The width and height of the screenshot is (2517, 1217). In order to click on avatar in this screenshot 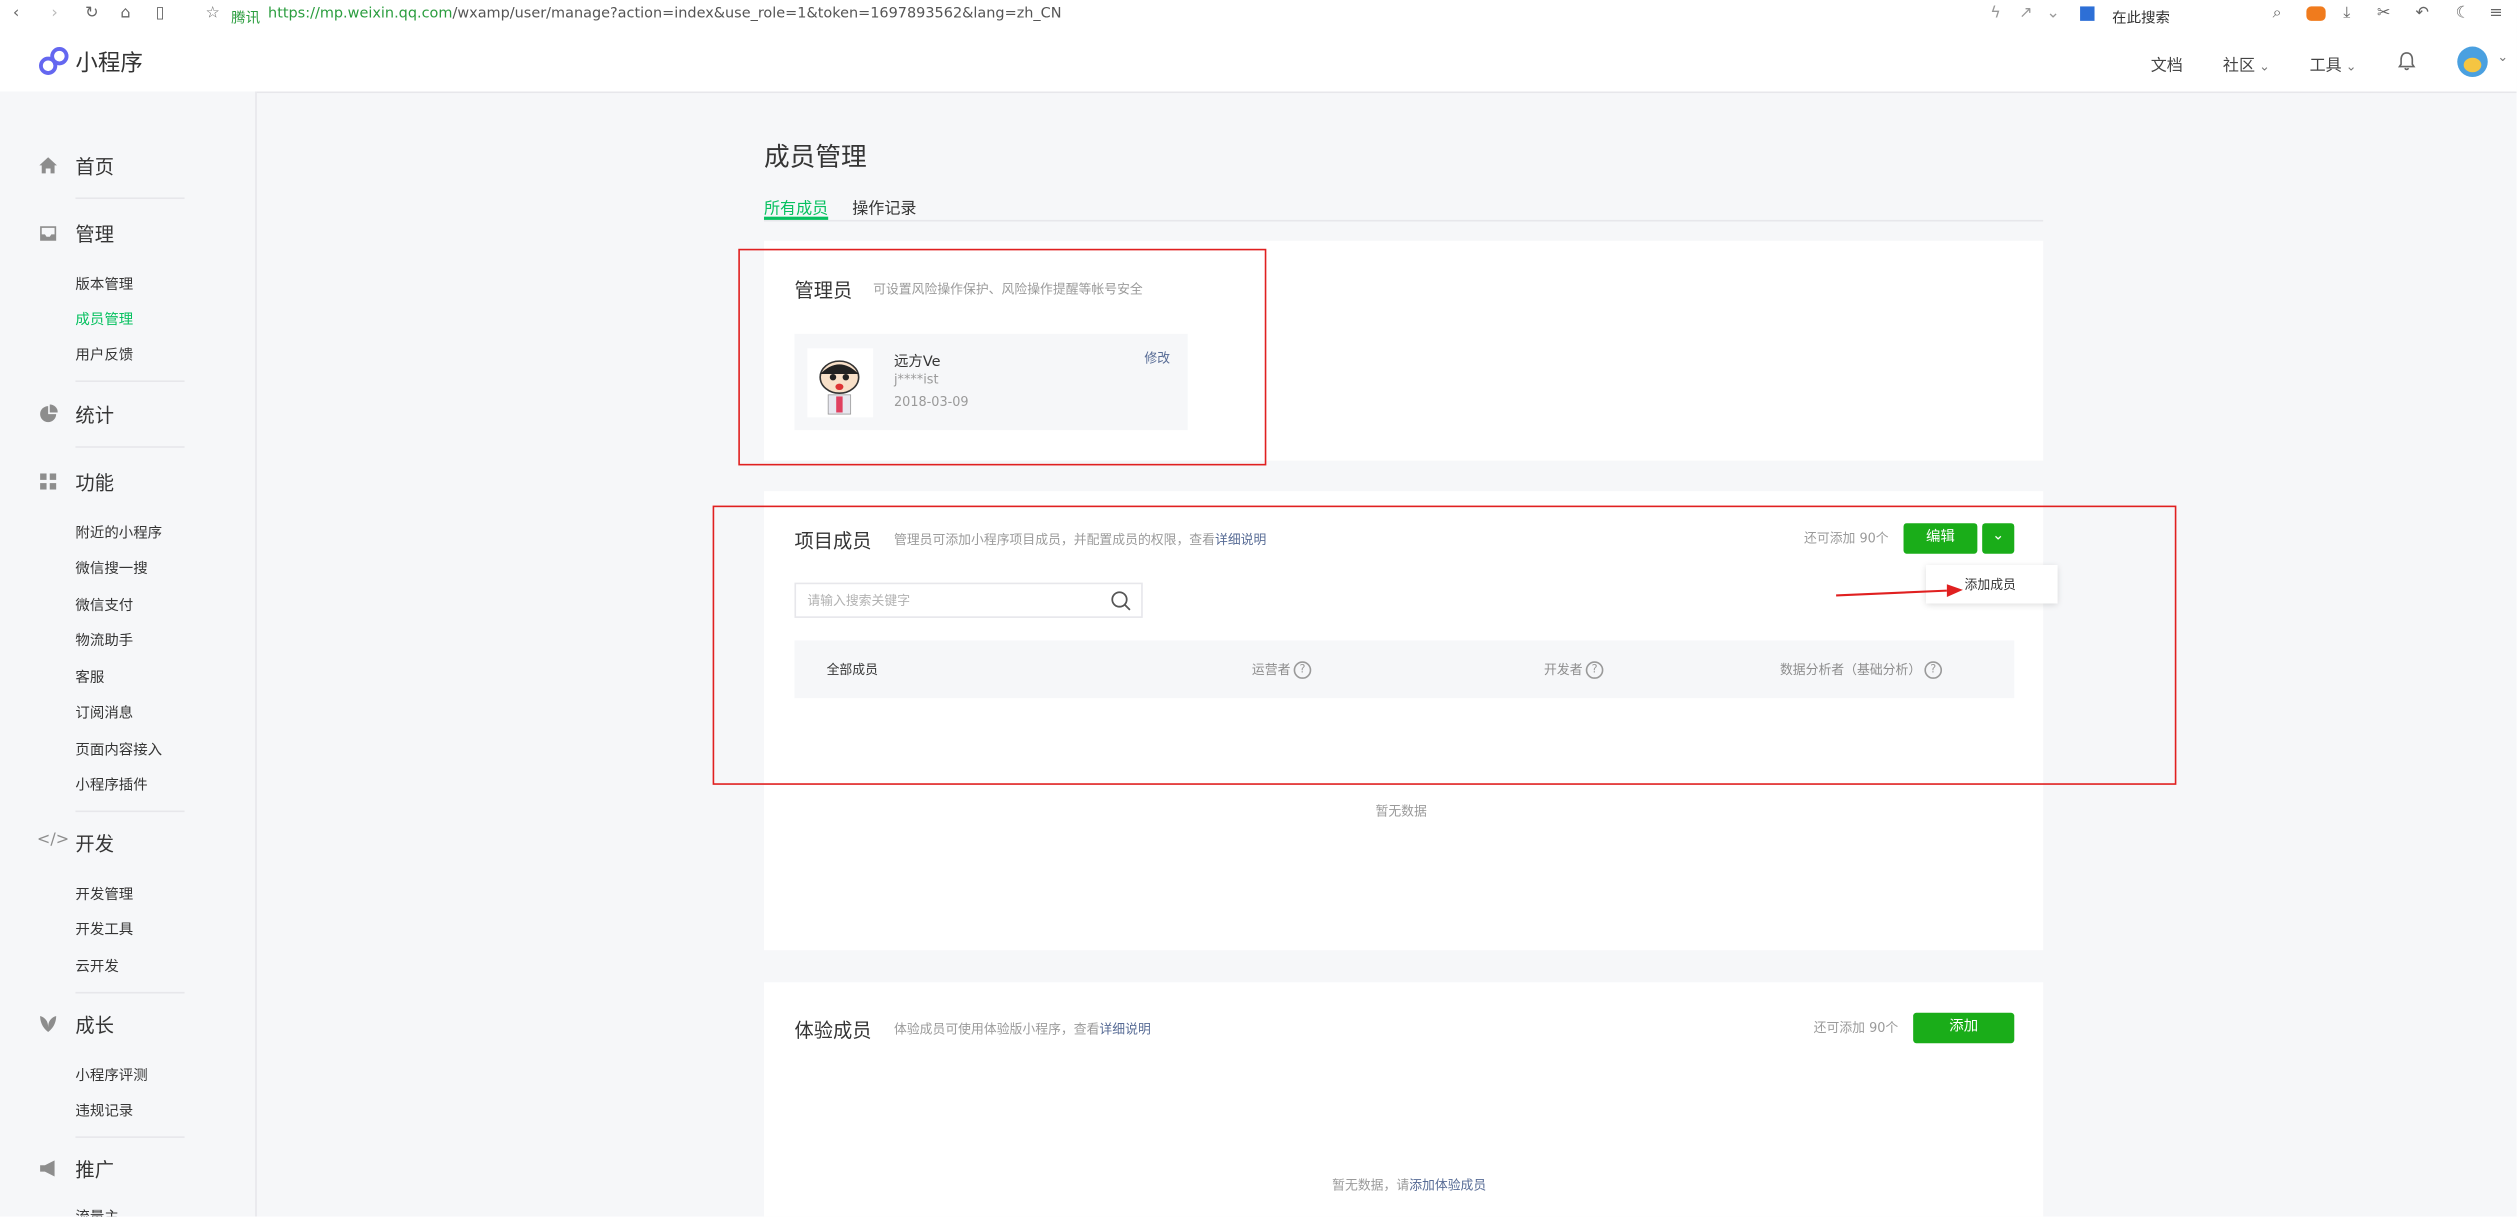, I will do `click(2472, 62)`.